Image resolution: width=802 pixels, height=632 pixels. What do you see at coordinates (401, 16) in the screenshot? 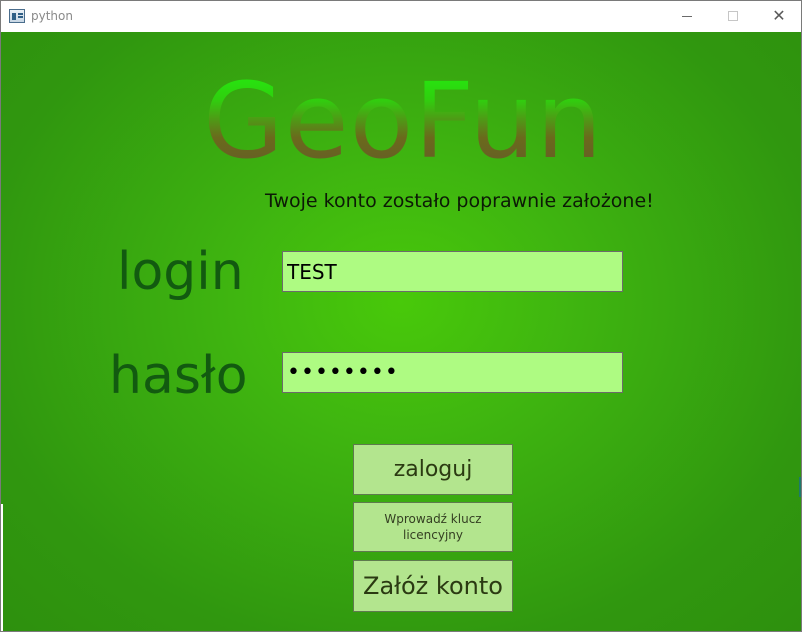
I see `title-bar: python ✕` at bounding box center [401, 16].